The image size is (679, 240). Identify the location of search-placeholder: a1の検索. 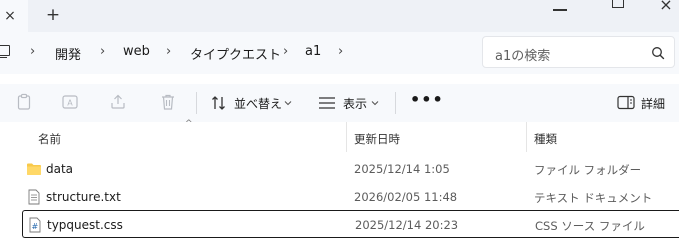
(523, 56).